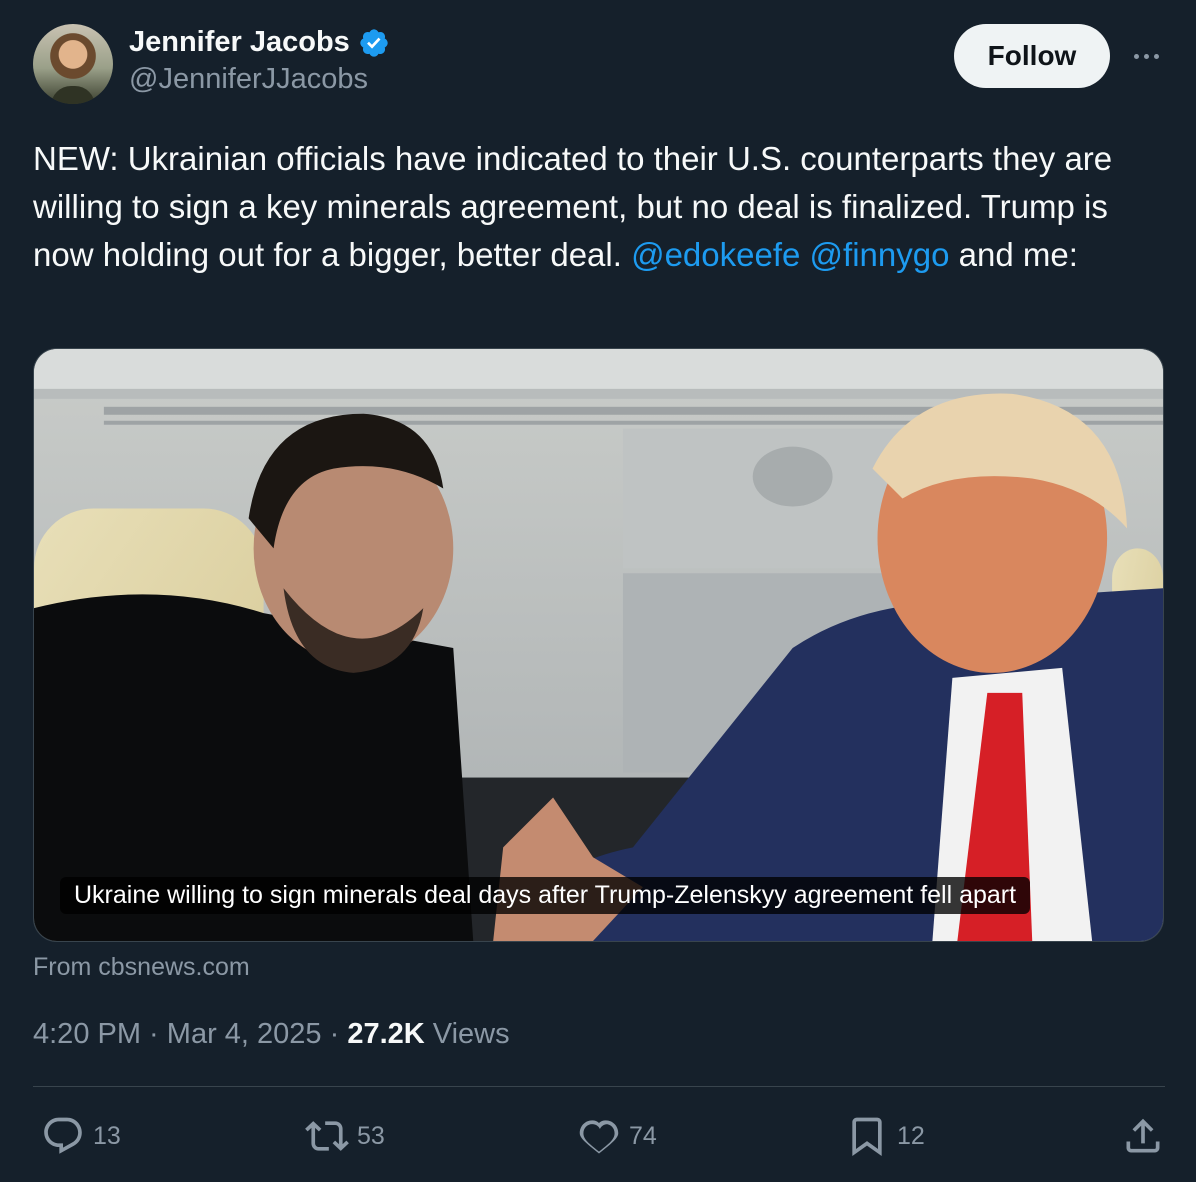  I want to click on author-block: Jennifer Jacobs @JenniferJJacobs, so click(259, 61).